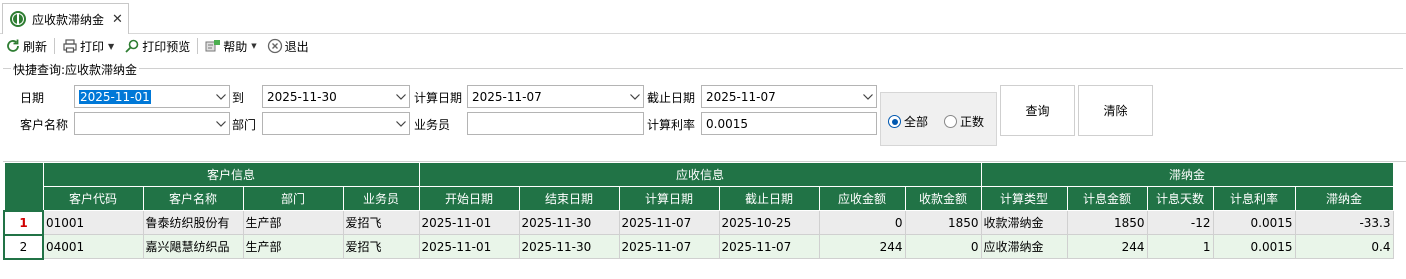 This screenshot has width=1406, height=279. I want to click on table-cell: -33.3, so click(1344, 222).